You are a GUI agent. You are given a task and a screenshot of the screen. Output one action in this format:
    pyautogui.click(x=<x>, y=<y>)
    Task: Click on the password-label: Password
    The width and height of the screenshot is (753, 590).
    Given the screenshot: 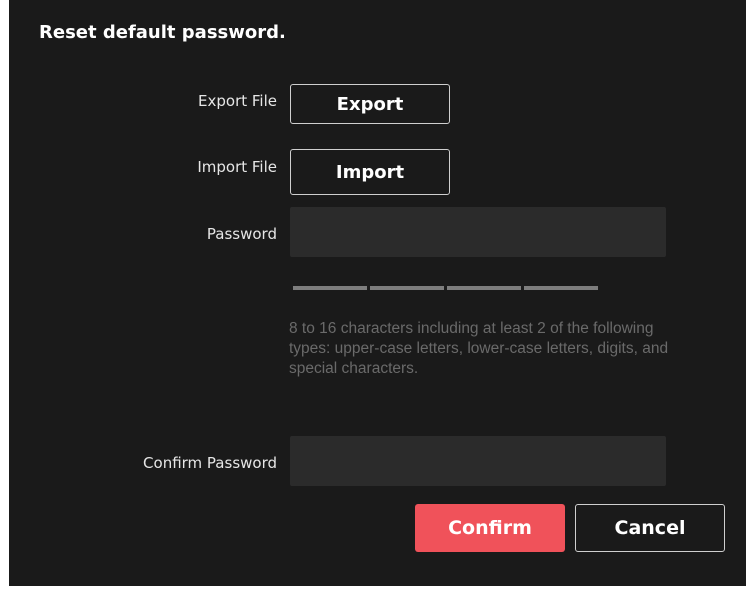 What is the action you would take?
    pyautogui.click(x=241, y=234)
    